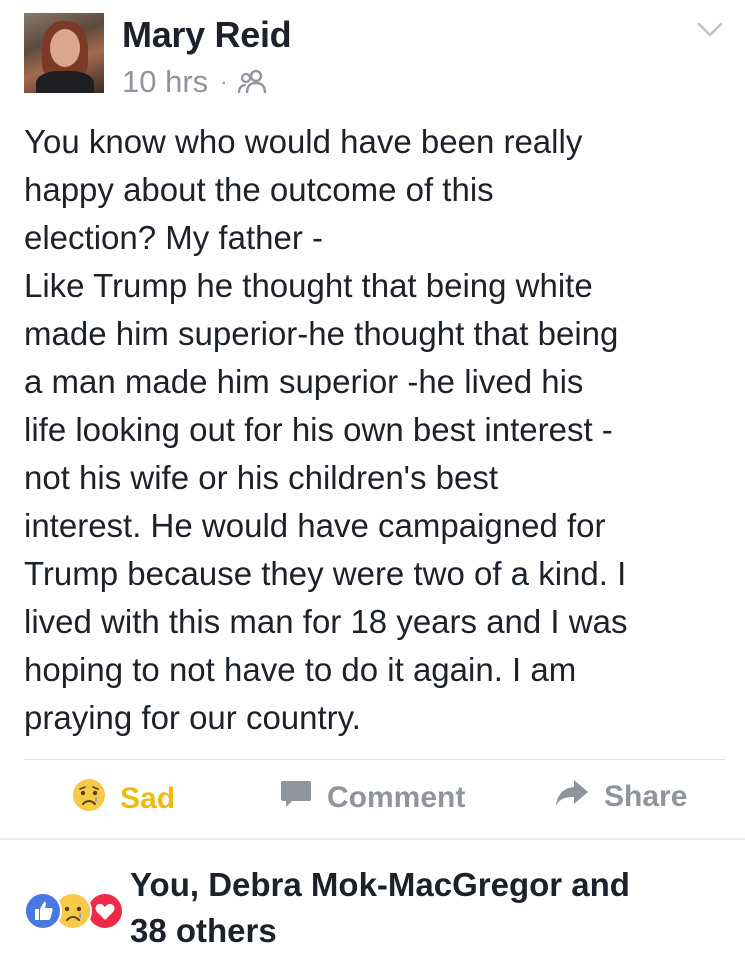 Image resolution: width=745 pixels, height=976 pixels. What do you see at coordinates (380, 884) in the screenshot?
I see `reactions-text-line1: You, Debra Mok-MacGregor and` at bounding box center [380, 884].